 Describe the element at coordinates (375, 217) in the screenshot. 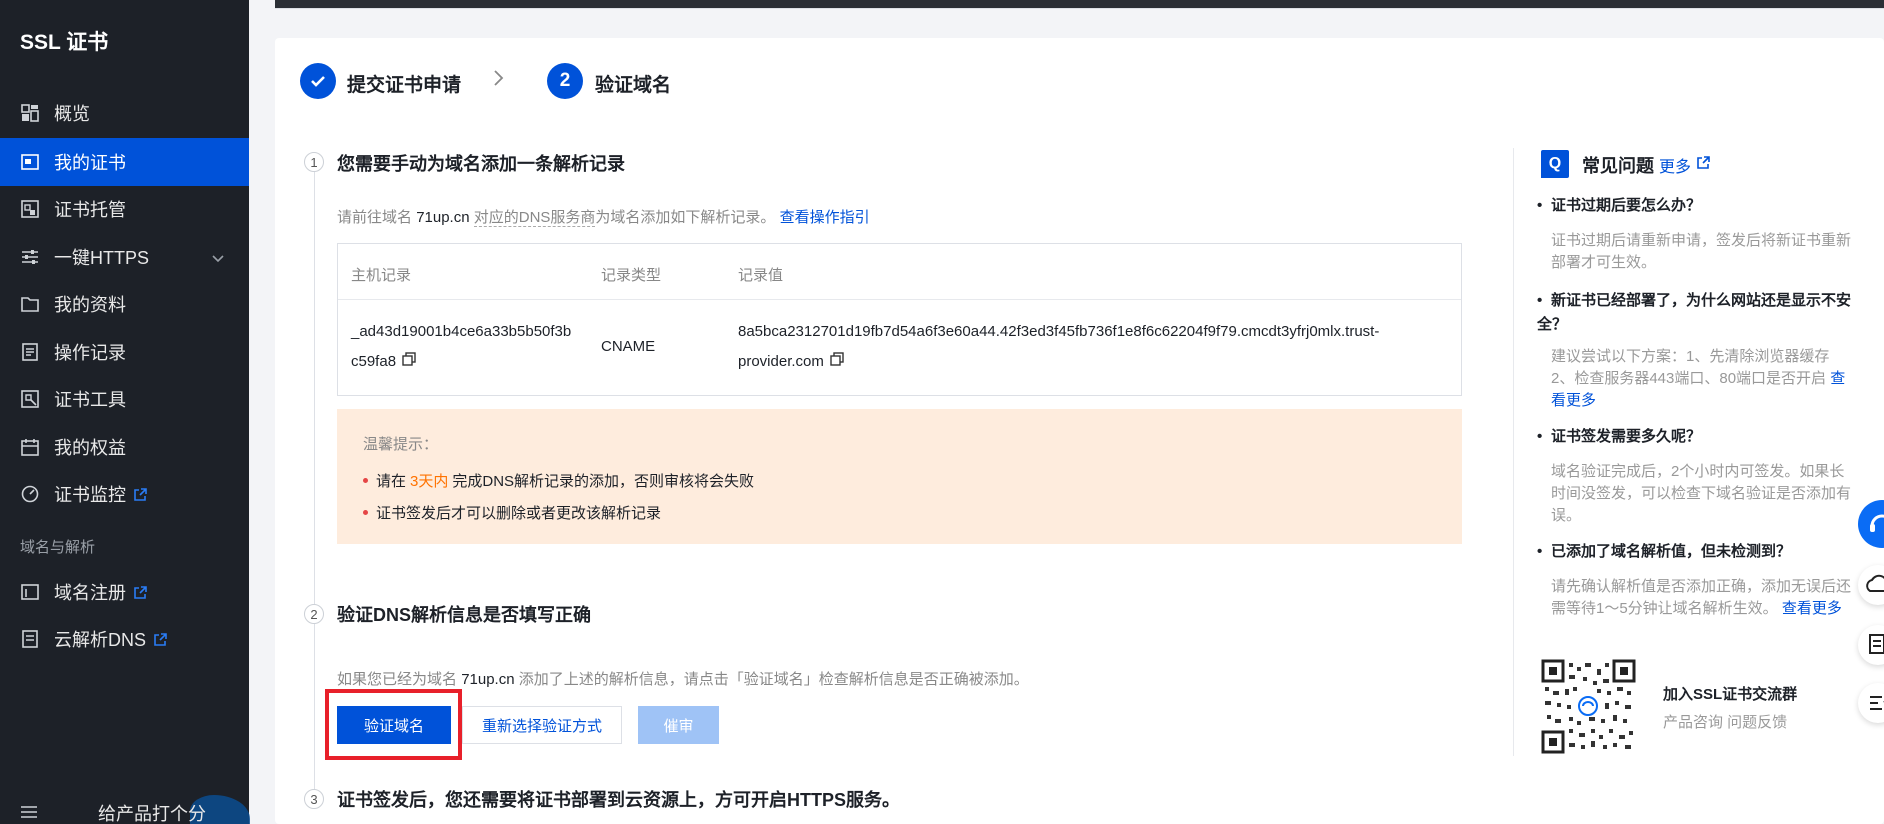

I see `desc-text: 请前往域名` at that location.